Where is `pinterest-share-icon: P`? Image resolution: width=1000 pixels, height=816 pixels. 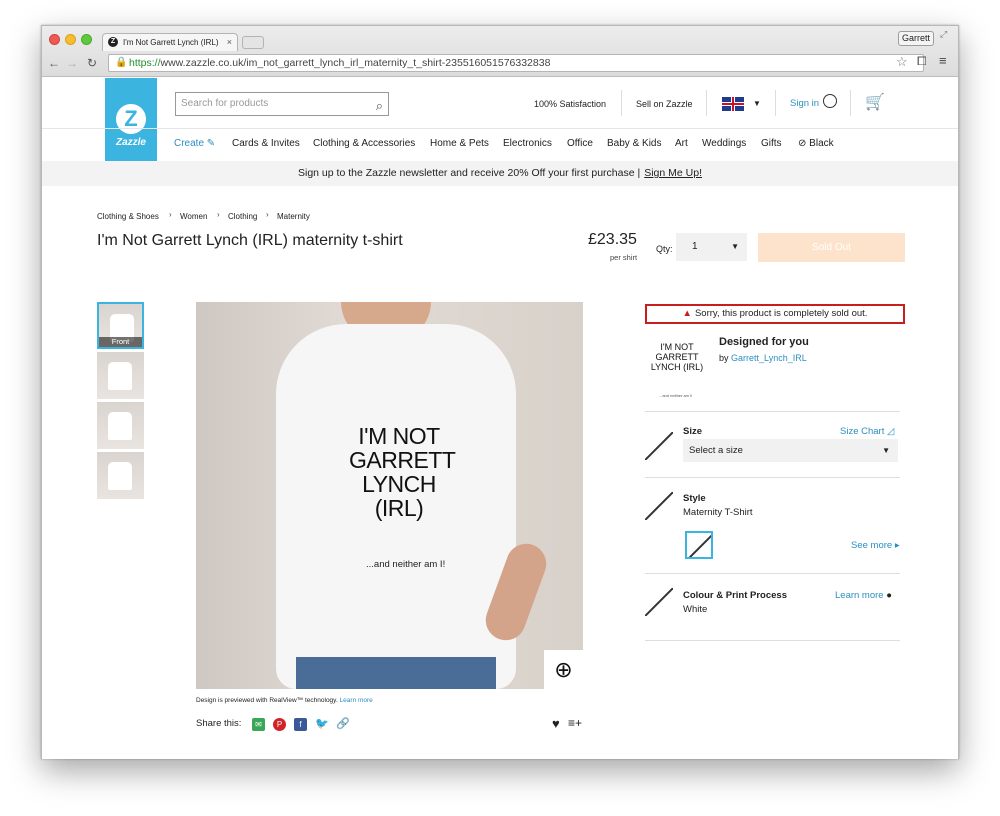 pinterest-share-icon: P is located at coordinates (279, 724).